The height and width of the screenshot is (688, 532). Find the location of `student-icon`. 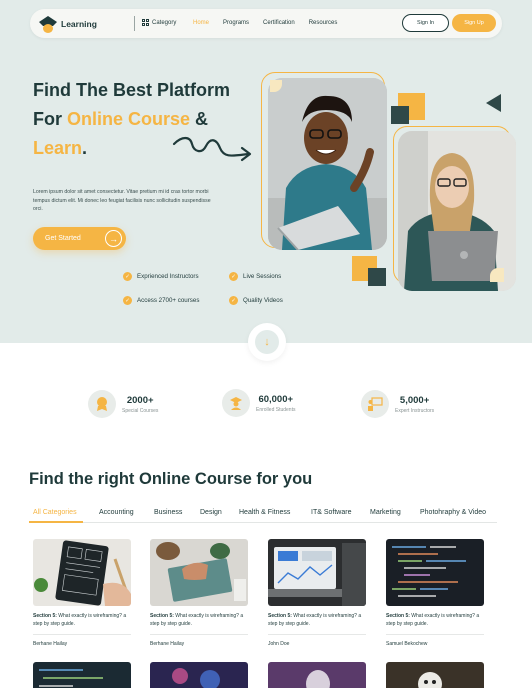

student-icon is located at coordinates (236, 403).